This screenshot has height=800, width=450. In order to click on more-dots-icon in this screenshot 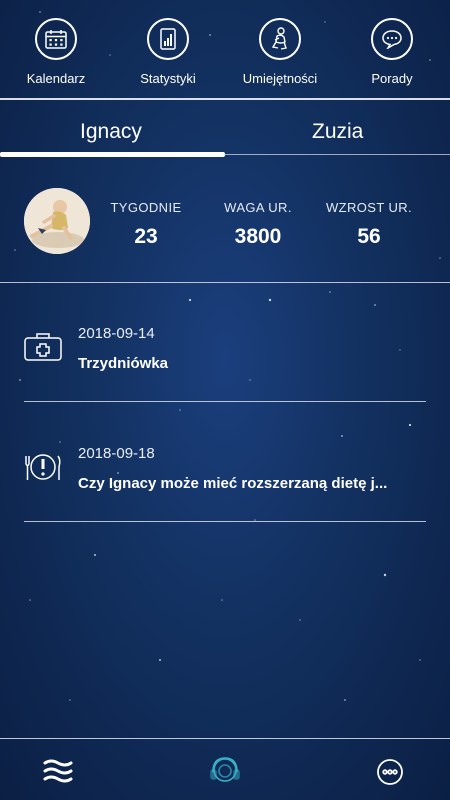, I will do `click(390, 772)`.